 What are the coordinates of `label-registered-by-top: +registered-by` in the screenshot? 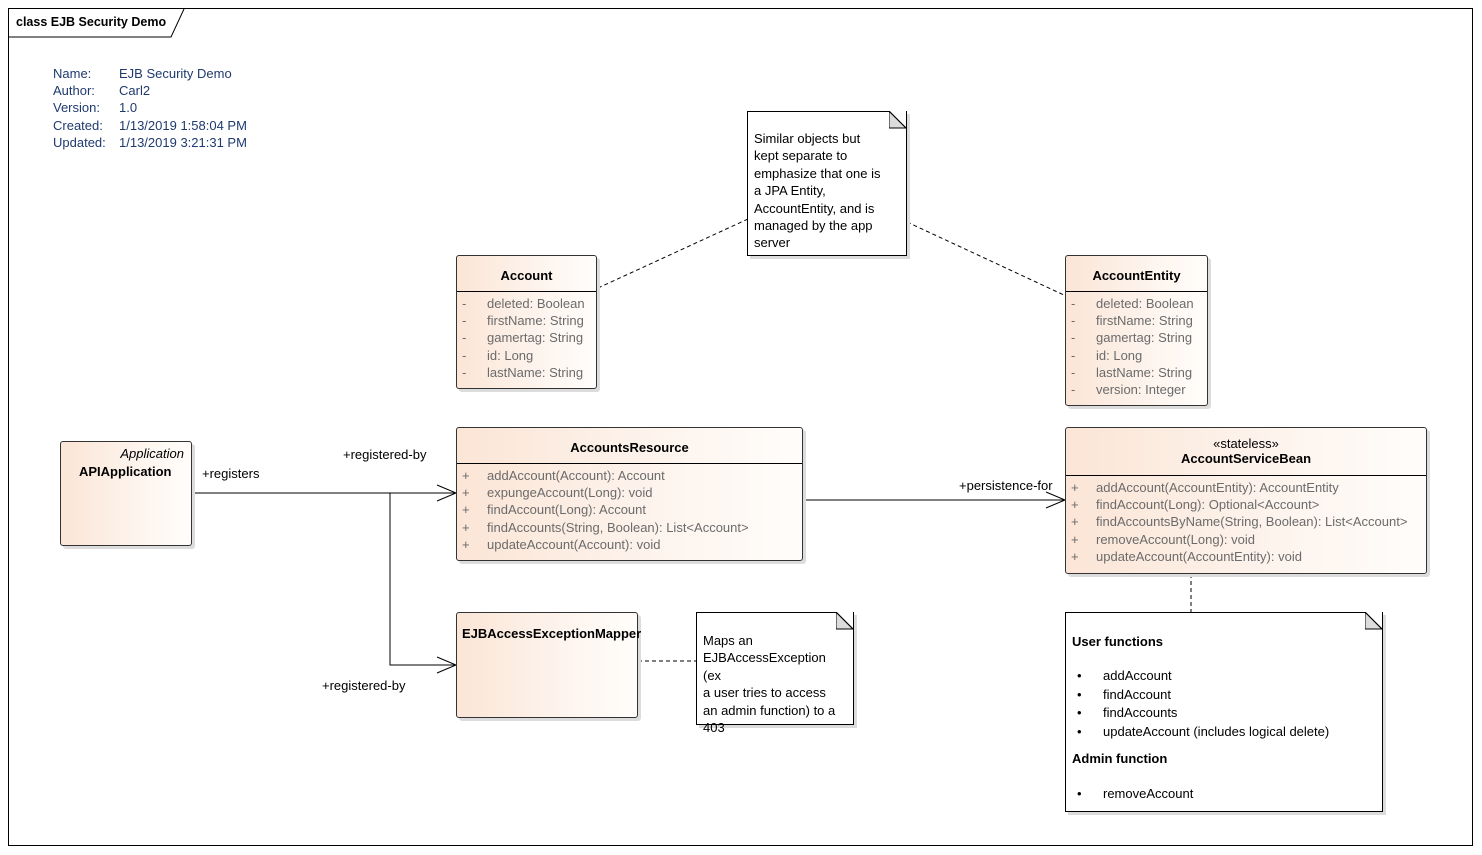 It's located at (385, 454).